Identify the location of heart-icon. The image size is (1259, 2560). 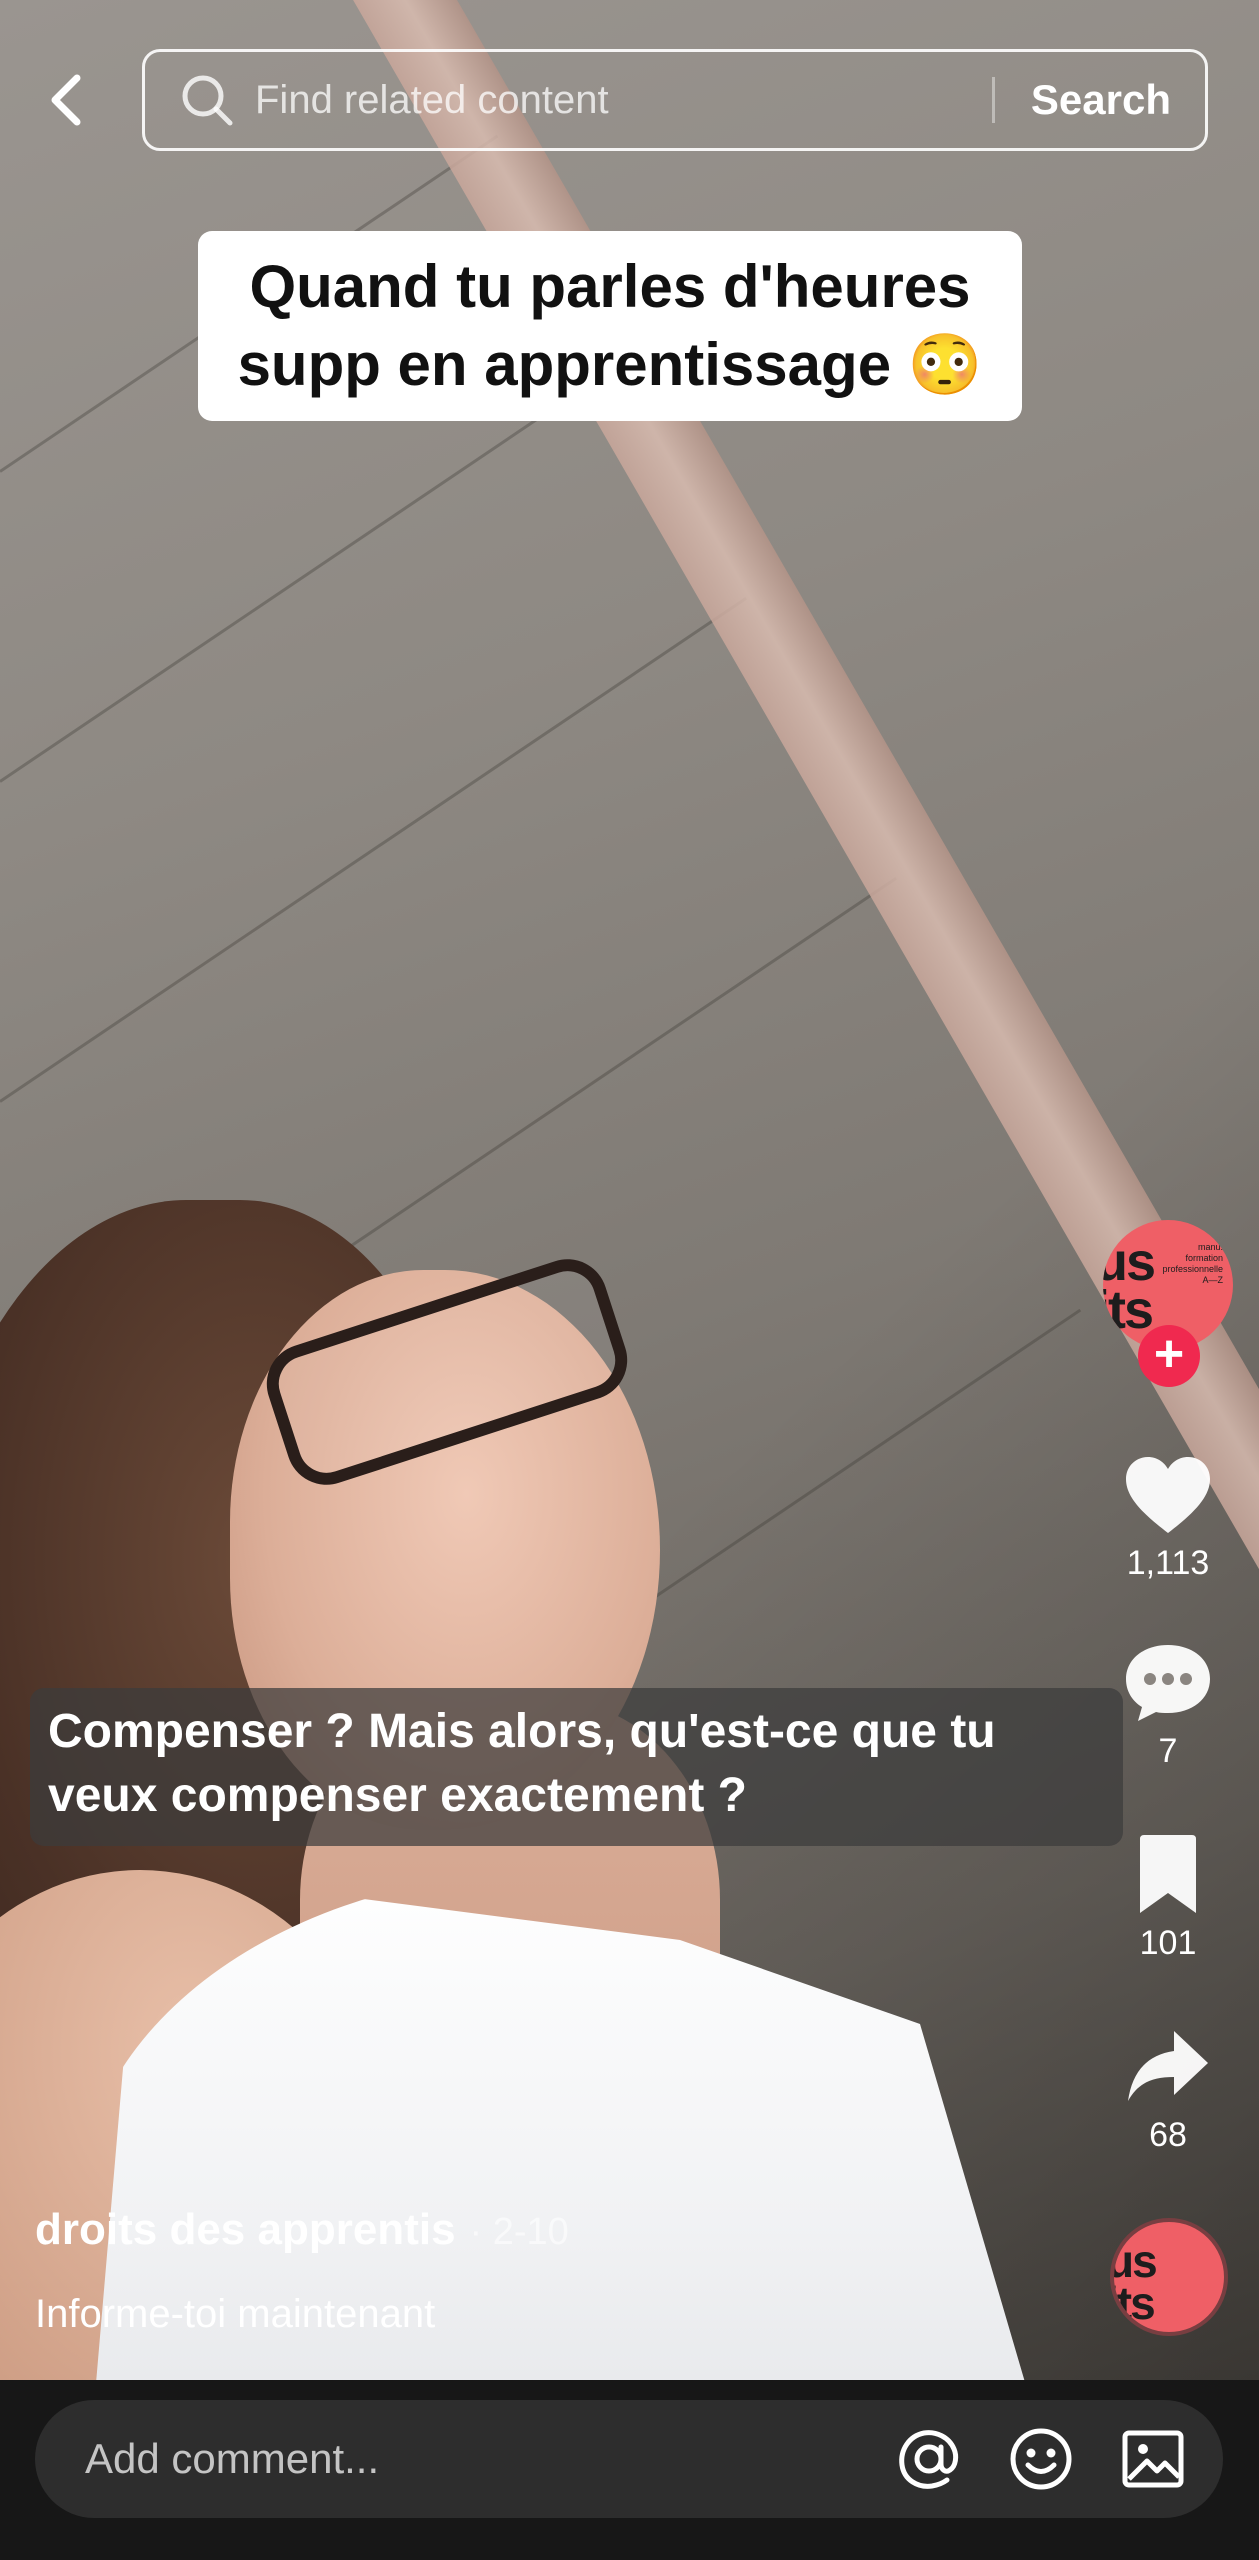
(1168, 1495).